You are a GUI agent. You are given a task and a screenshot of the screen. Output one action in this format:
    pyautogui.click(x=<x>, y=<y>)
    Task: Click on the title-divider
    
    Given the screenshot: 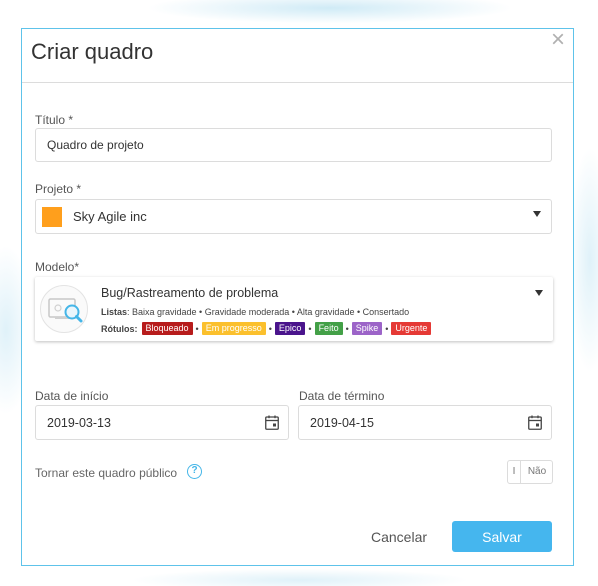 What is the action you would take?
    pyautogui.click(x=297, y=82)
    